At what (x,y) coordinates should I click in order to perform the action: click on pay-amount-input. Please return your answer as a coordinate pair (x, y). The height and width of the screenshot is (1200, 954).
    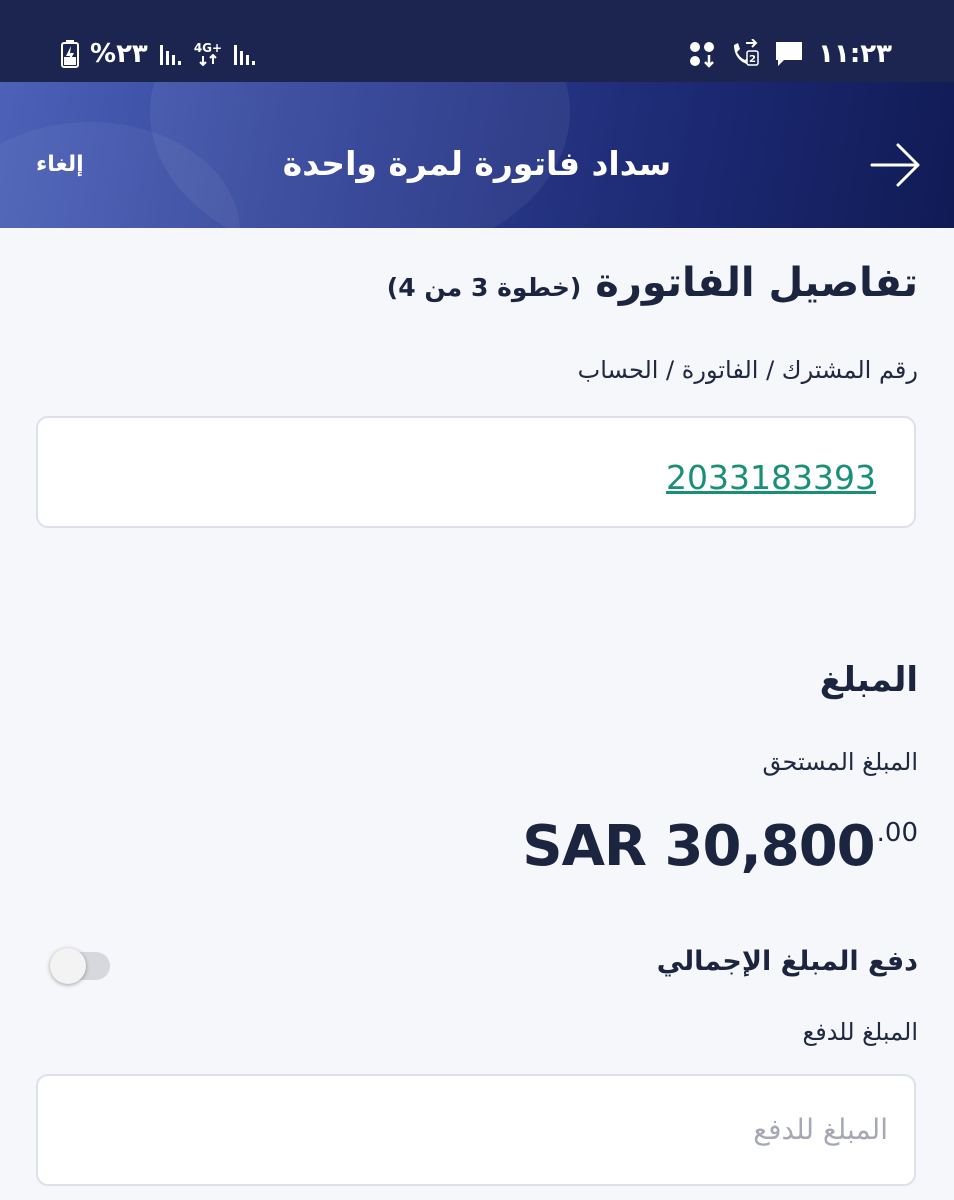
    Looking at the image, I should click on (488, 1129).